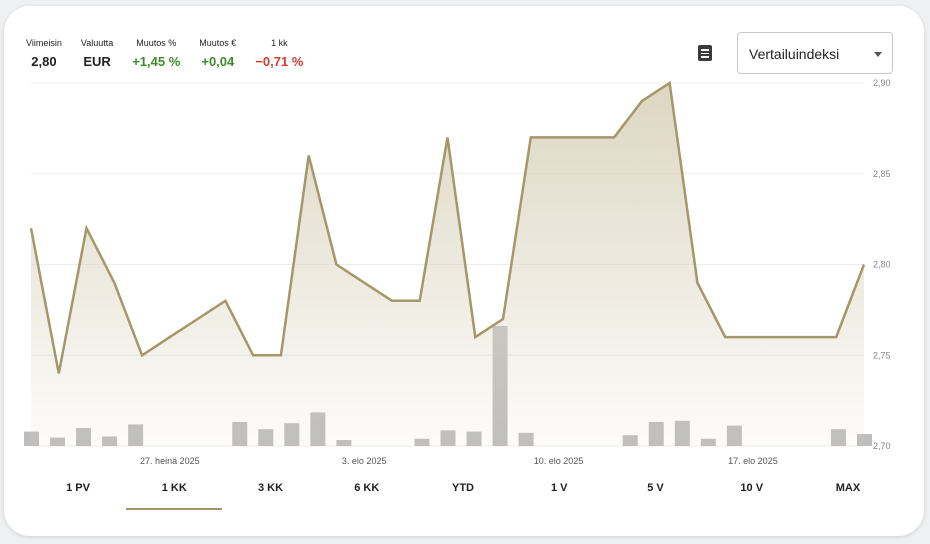  I want to click on tab-6-kk: 6 KK, so click(367, 493).